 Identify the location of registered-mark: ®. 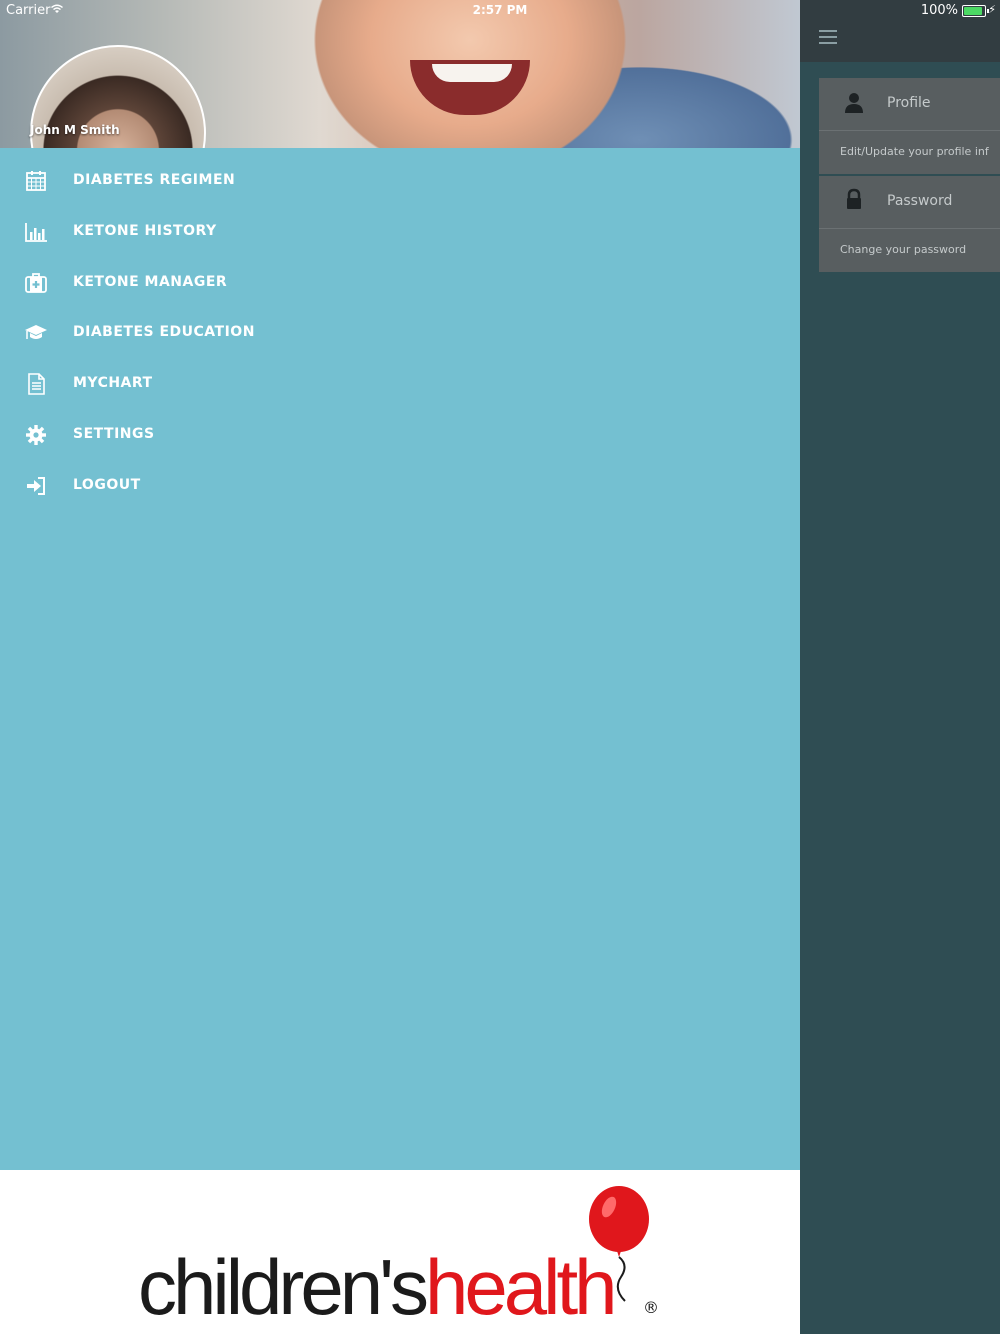
(651, 1307).